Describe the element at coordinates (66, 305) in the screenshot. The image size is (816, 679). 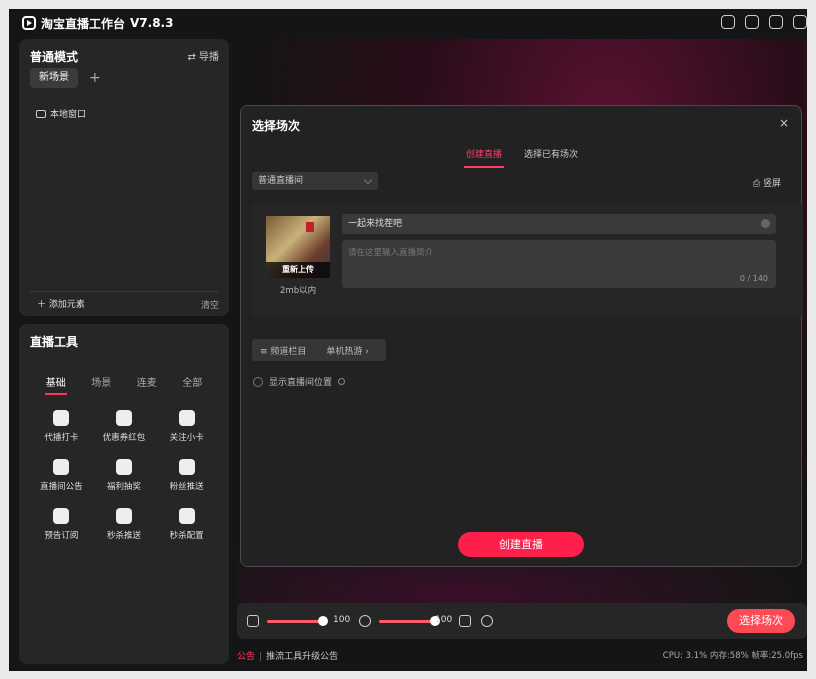
I see `add-element-label: 添加元素` at that location.